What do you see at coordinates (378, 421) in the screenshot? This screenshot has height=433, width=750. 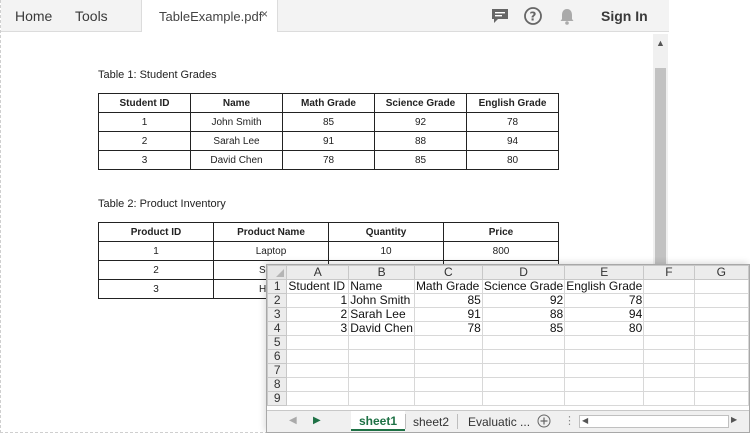 I see `sheet-tab-sheet1: sheet1` at bounding box center [378, 421].